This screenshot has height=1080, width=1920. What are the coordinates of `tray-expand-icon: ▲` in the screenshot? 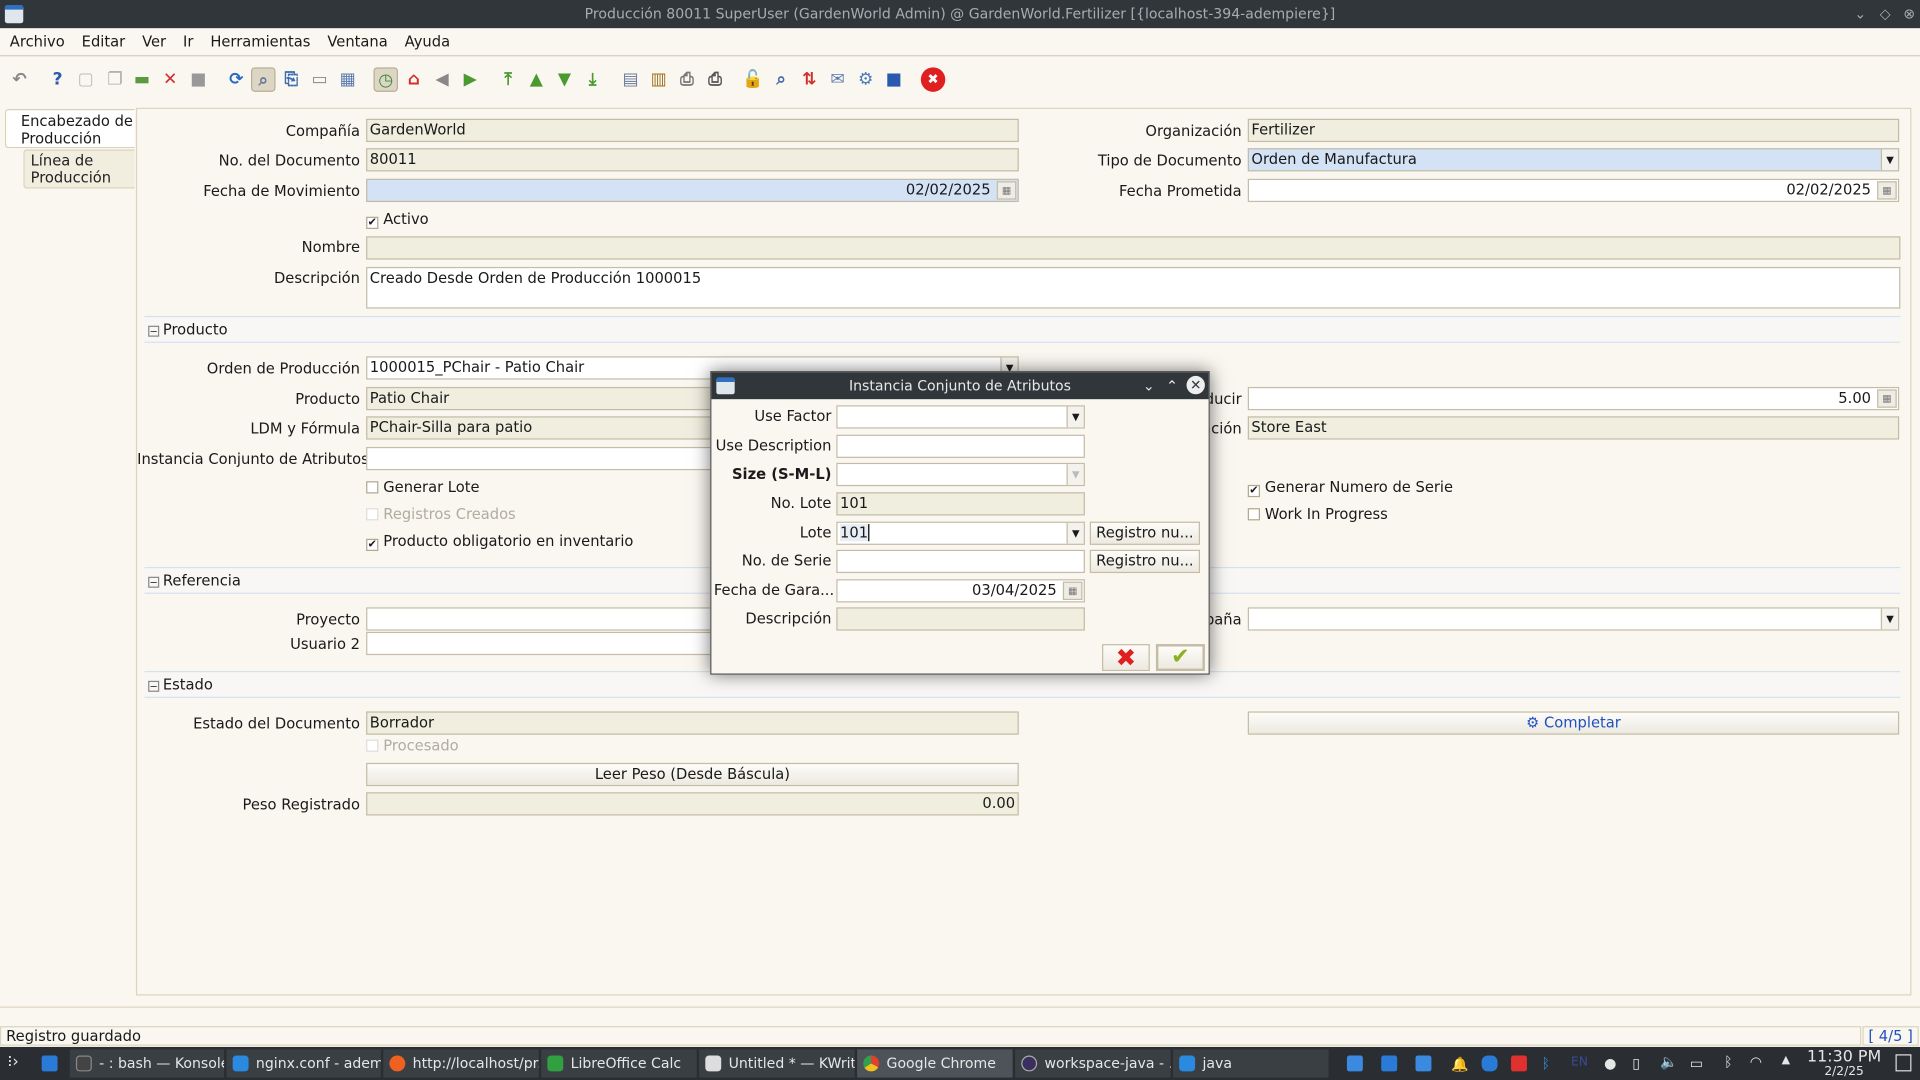 It's located at (1786, 1060).